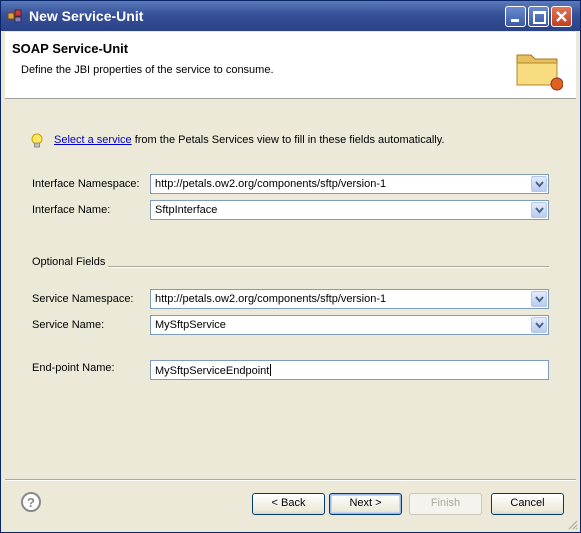  What do you see at coordinates (71, 210) in the screenshot?
I see `interface-name-label: Interface Name:` at bounding box center [71, 210].